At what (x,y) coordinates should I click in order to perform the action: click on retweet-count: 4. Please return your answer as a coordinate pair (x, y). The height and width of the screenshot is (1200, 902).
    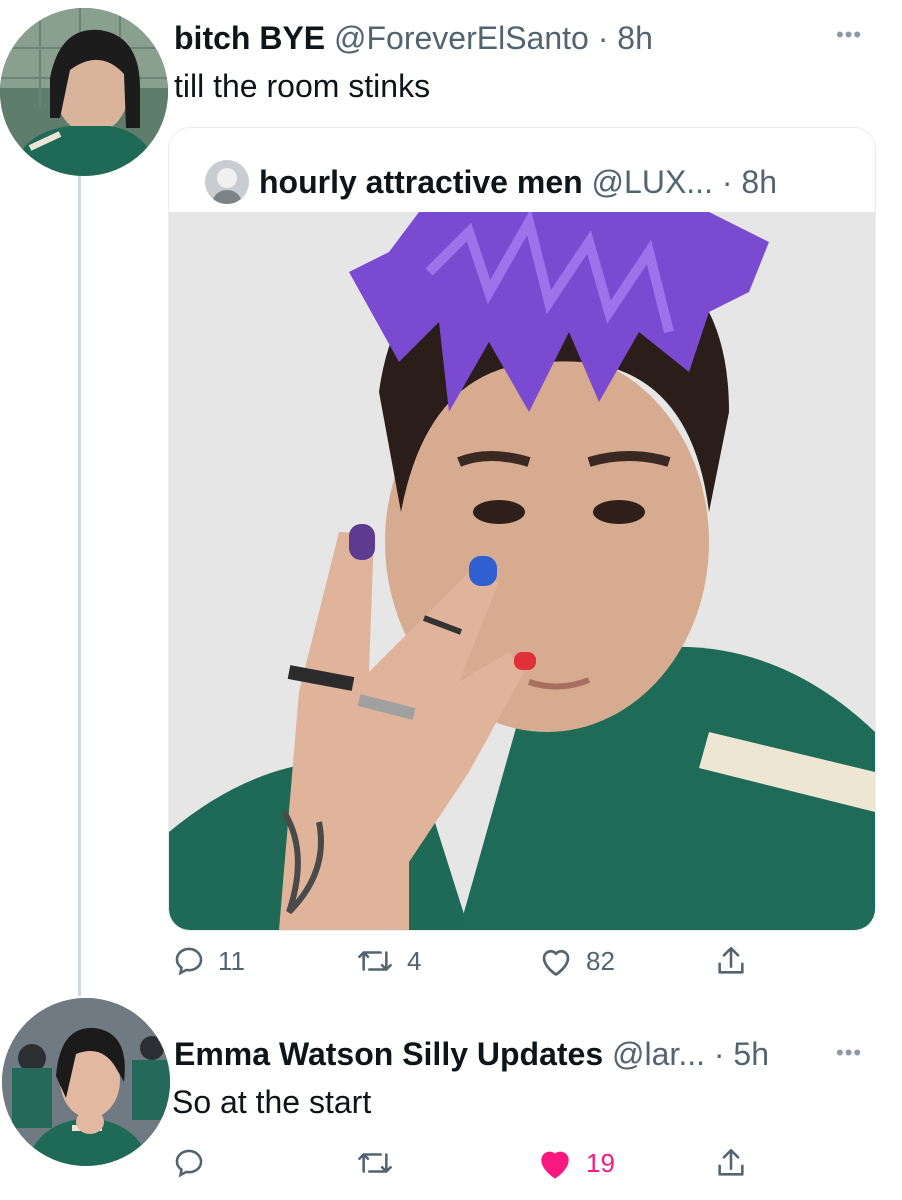
    Looking at the image, I should click on (414, 960).